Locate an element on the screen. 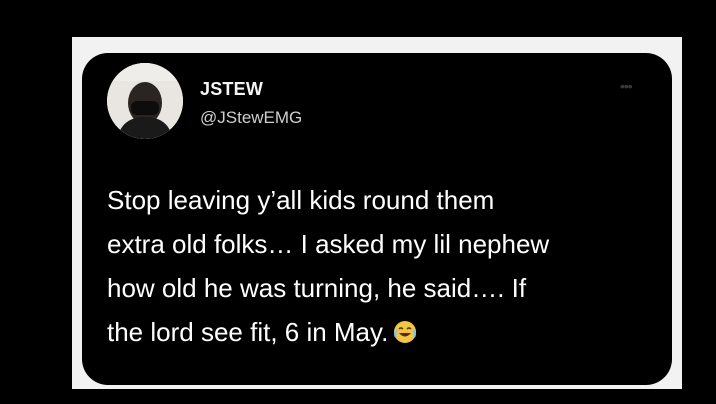  author-display-name: JSTEW is located at coordinates (231, 89).